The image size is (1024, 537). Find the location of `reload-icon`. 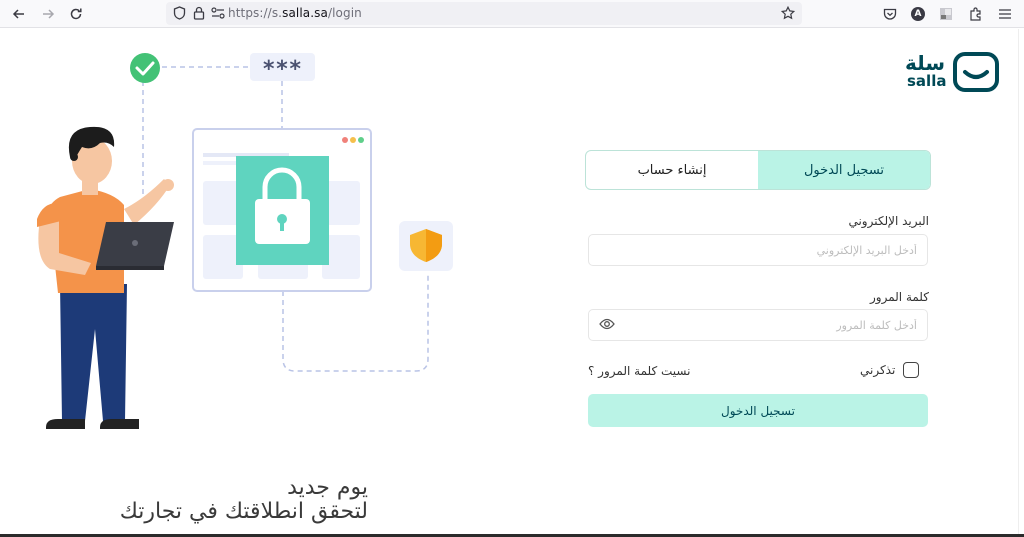

reload-icon is located at coordinates (76, 14).